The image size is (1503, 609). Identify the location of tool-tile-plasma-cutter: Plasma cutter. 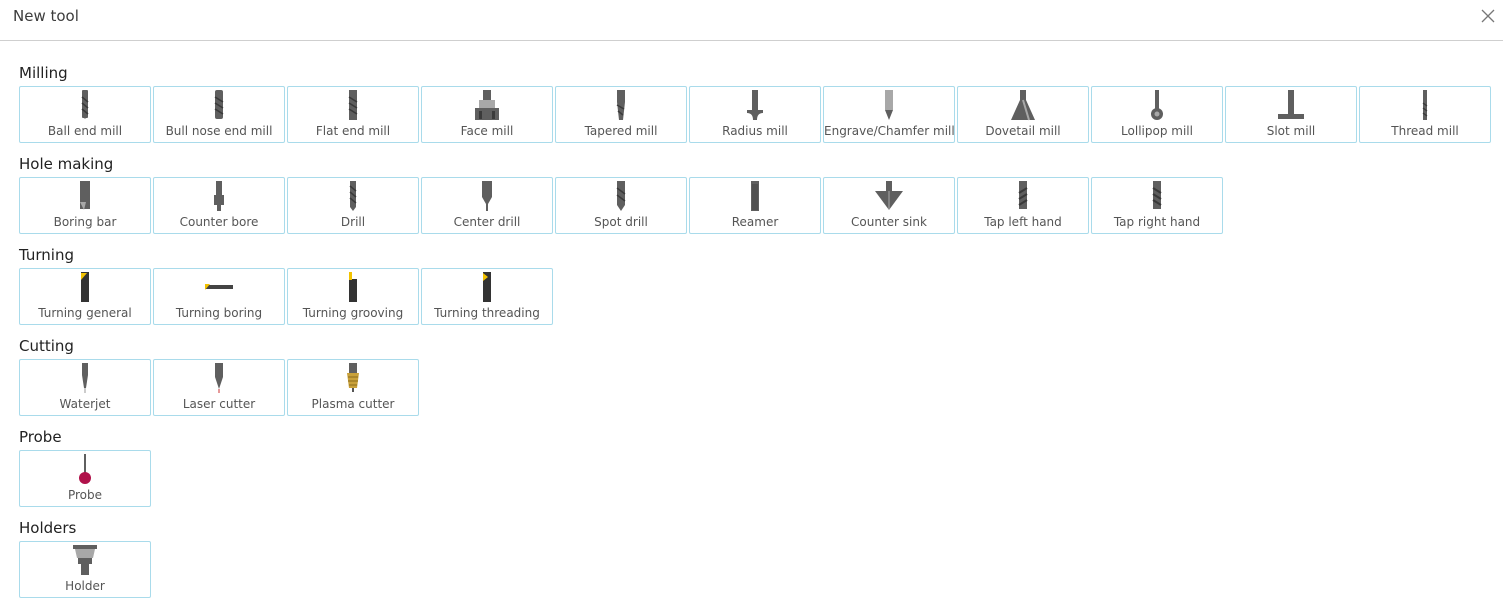
(353, 387).